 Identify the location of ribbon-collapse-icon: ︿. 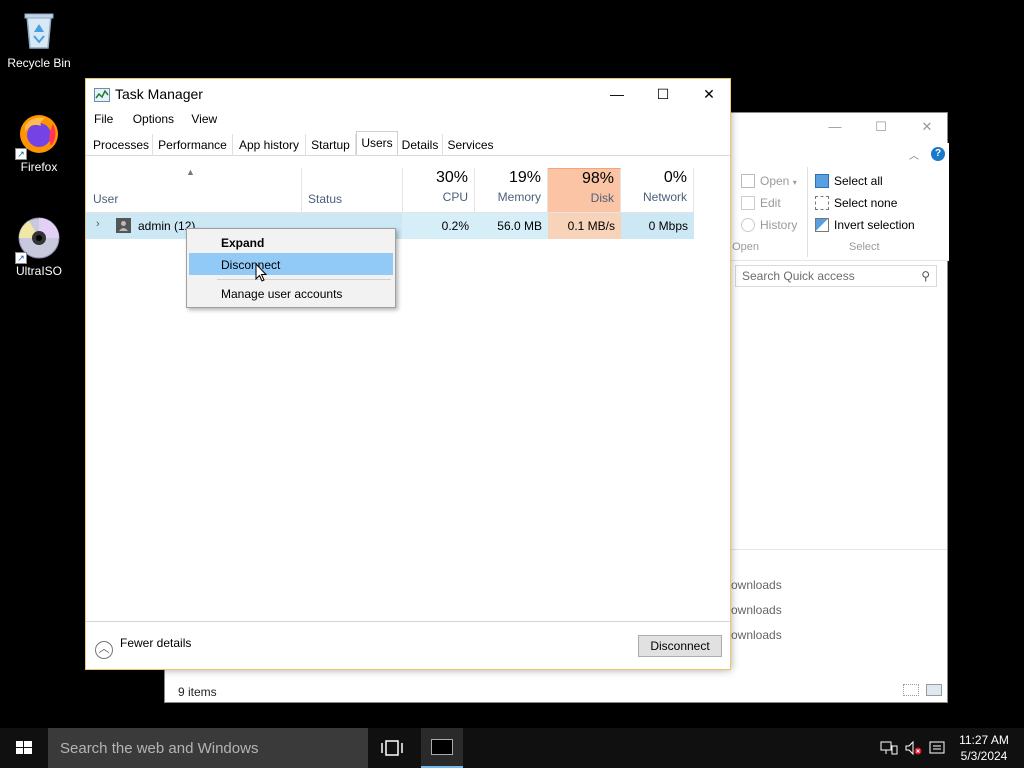
(914, 154).